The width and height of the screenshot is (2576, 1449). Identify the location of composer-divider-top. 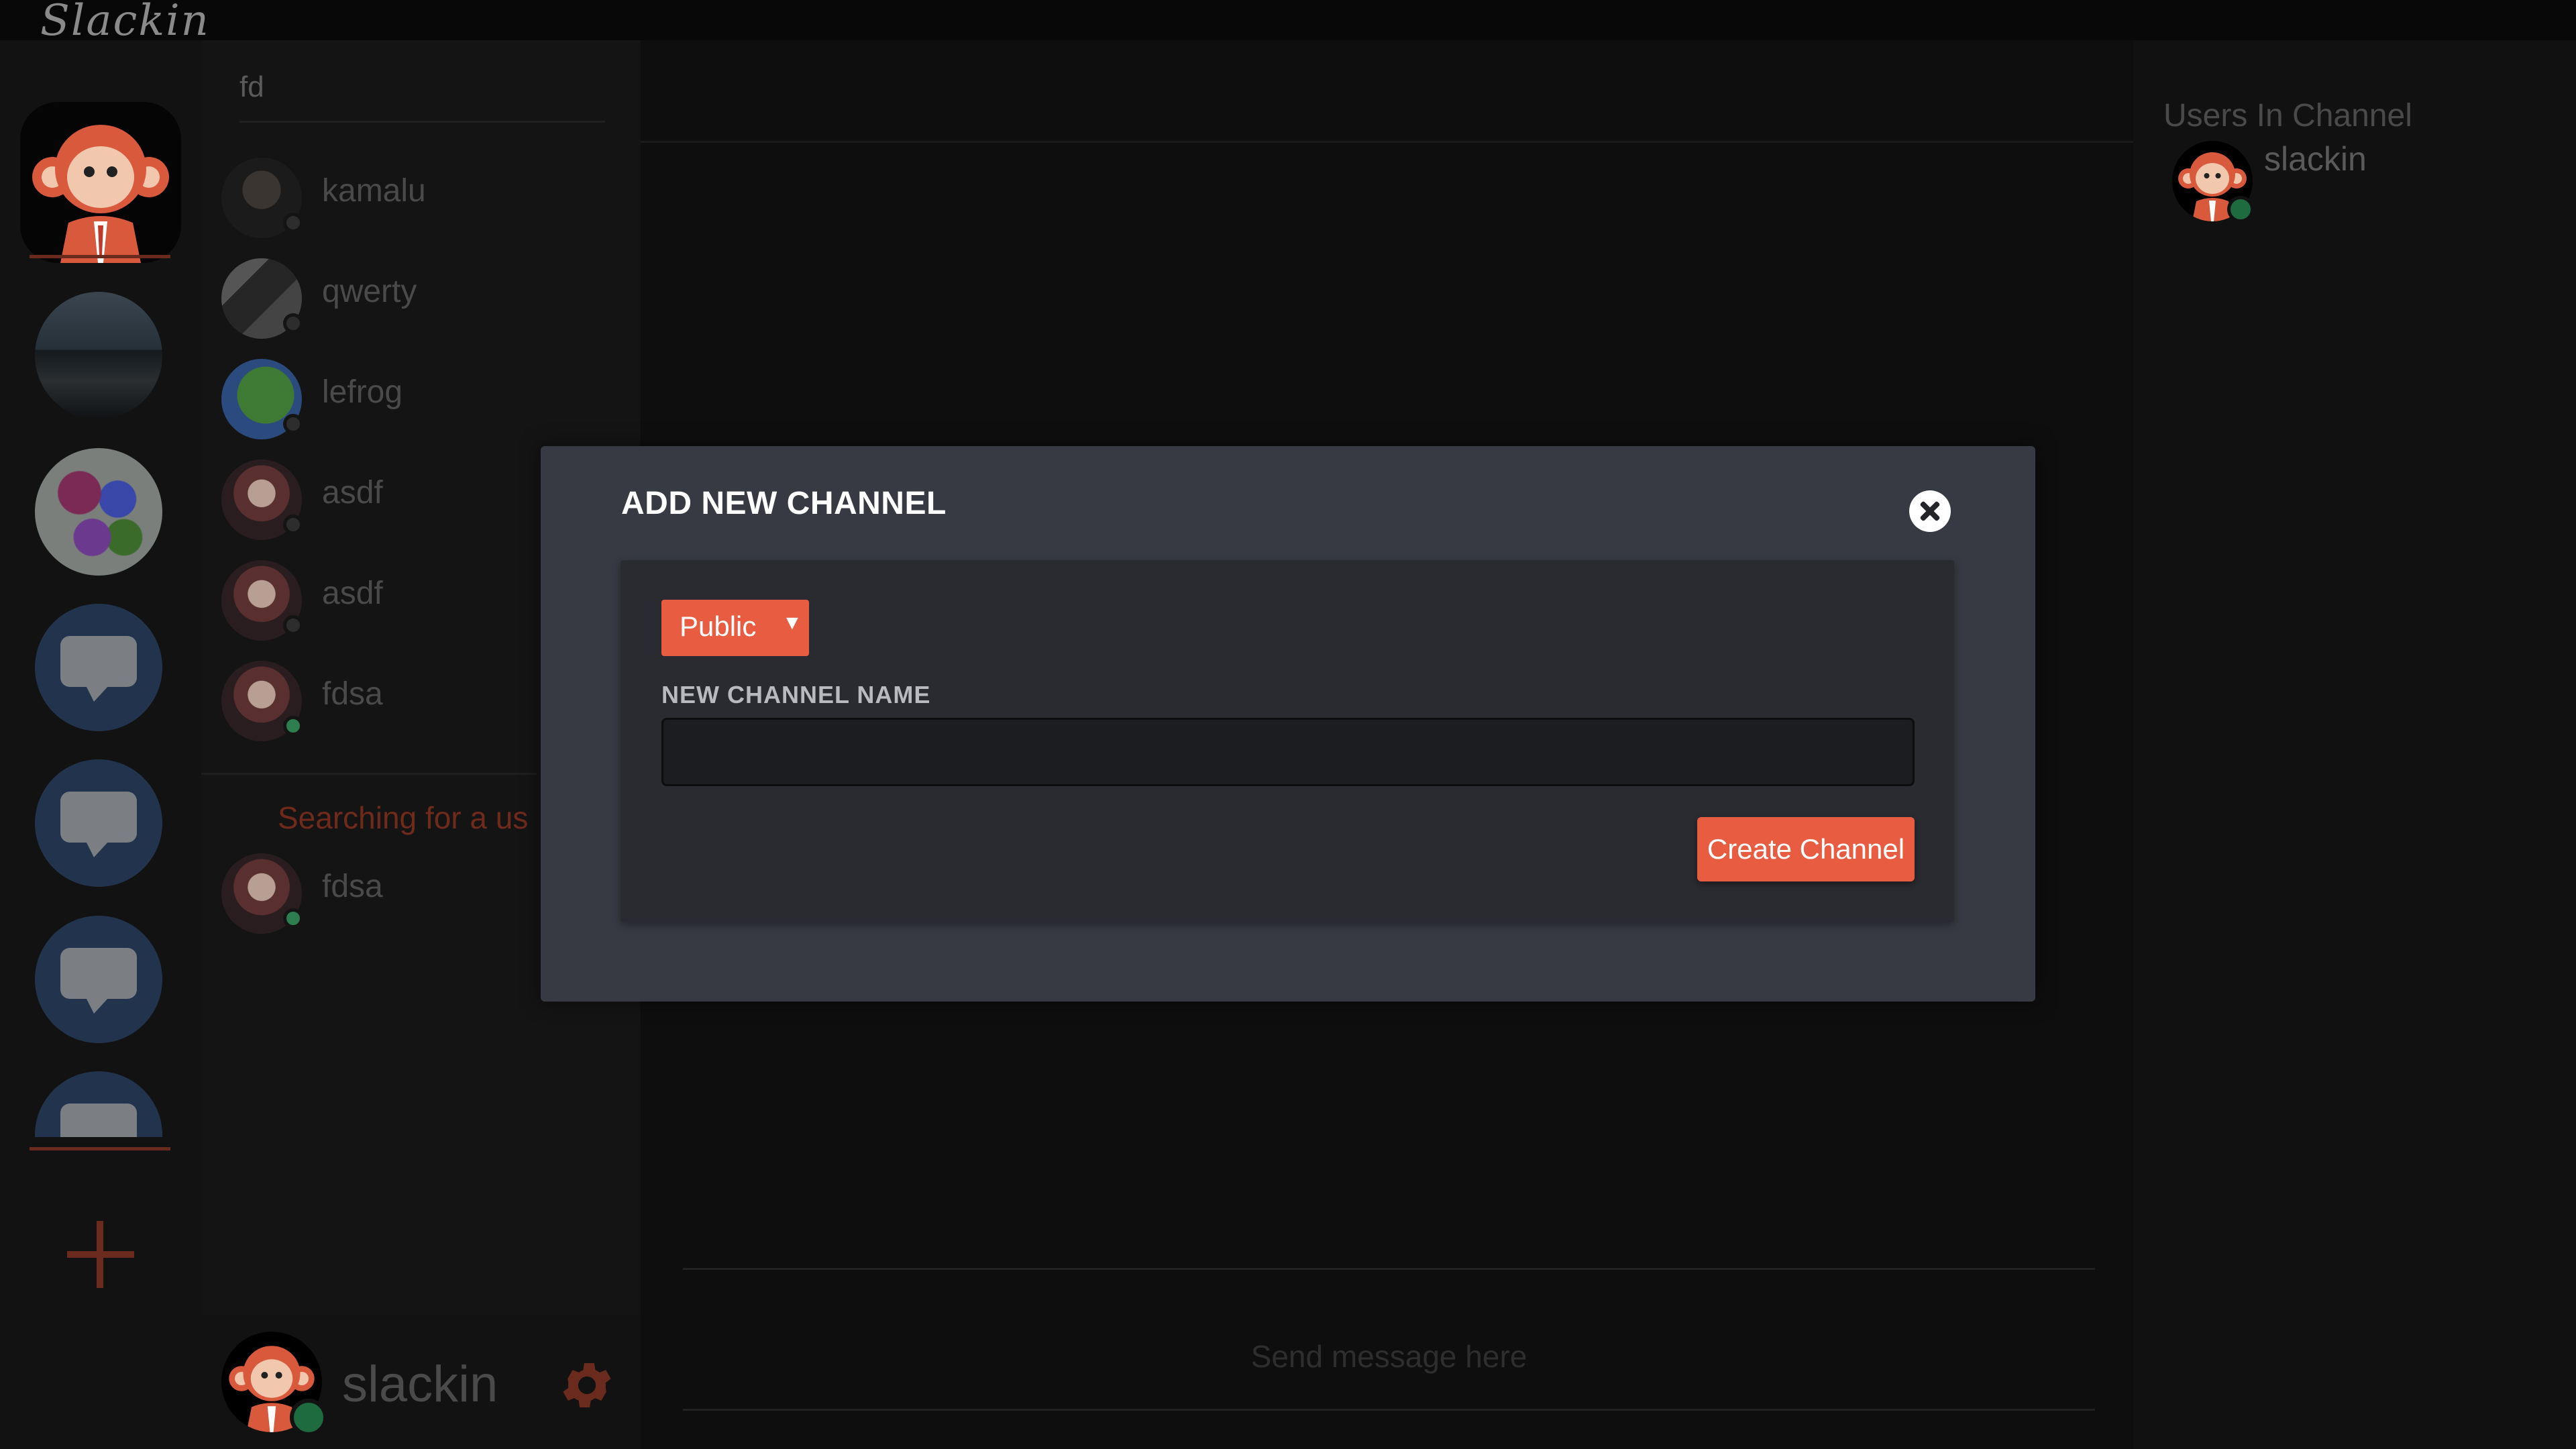
(1389, 1269).